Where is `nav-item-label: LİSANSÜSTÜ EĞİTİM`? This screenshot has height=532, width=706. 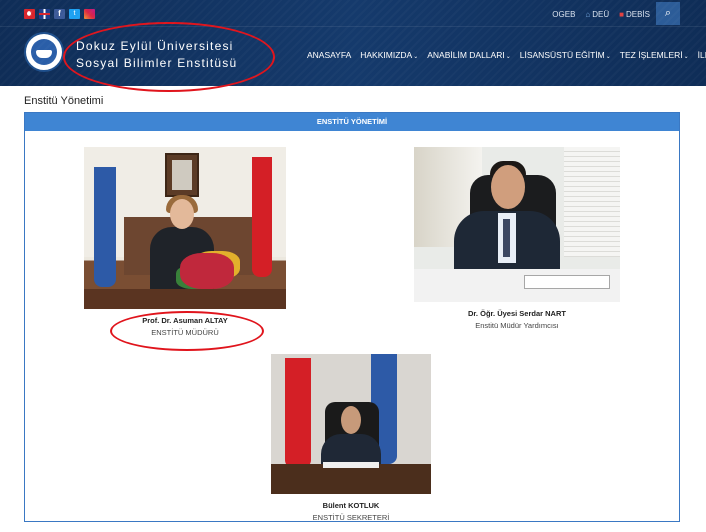
nav-item-label: LİSANSÜSTÜ EĞİTİM is located at coordinates (562, 55).